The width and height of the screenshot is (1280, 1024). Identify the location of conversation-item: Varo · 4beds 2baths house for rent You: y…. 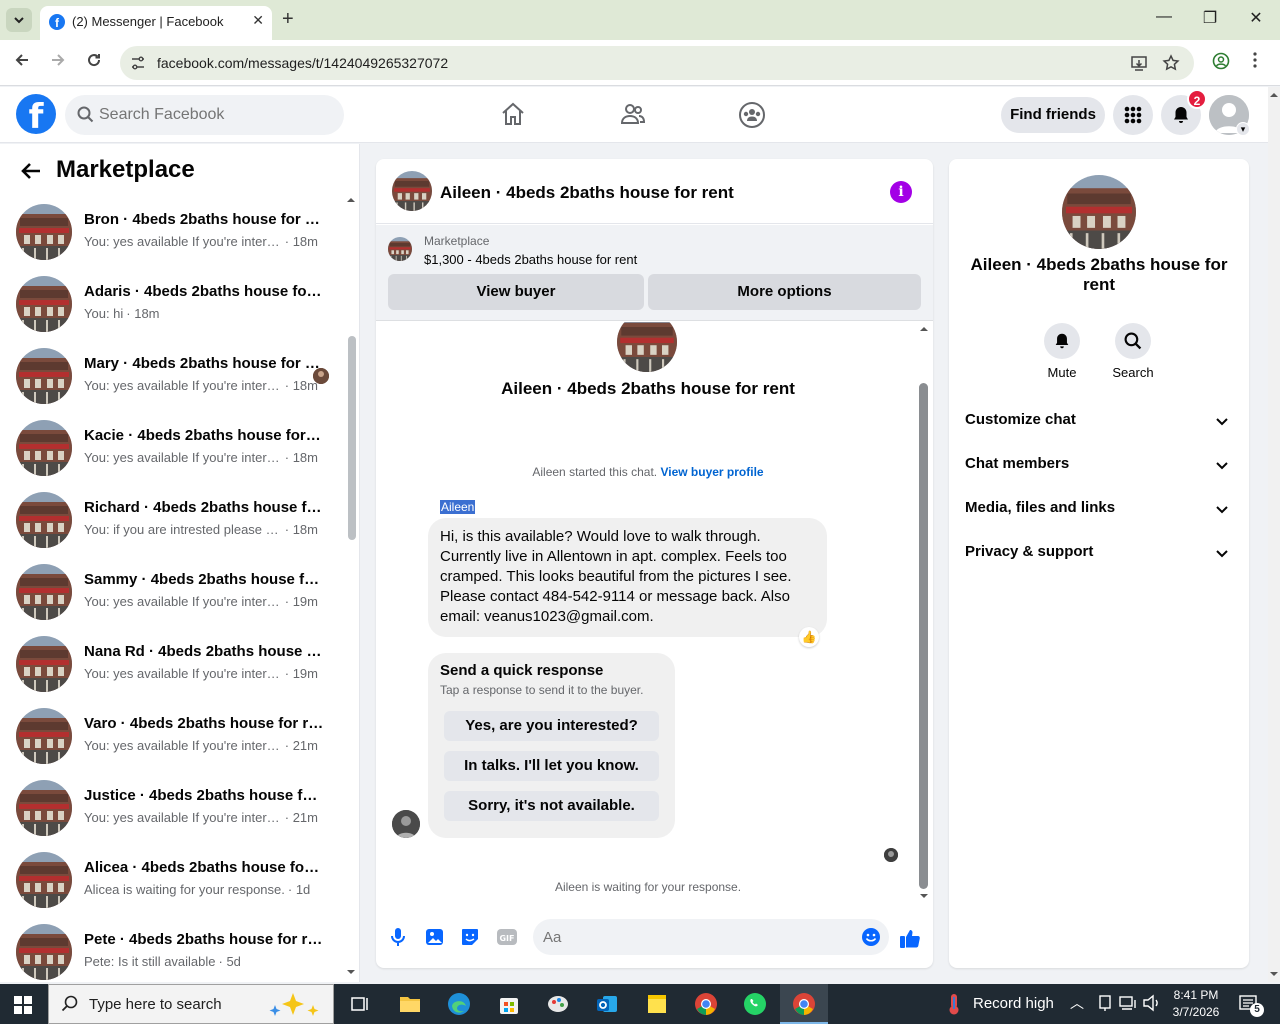
(176, 737).